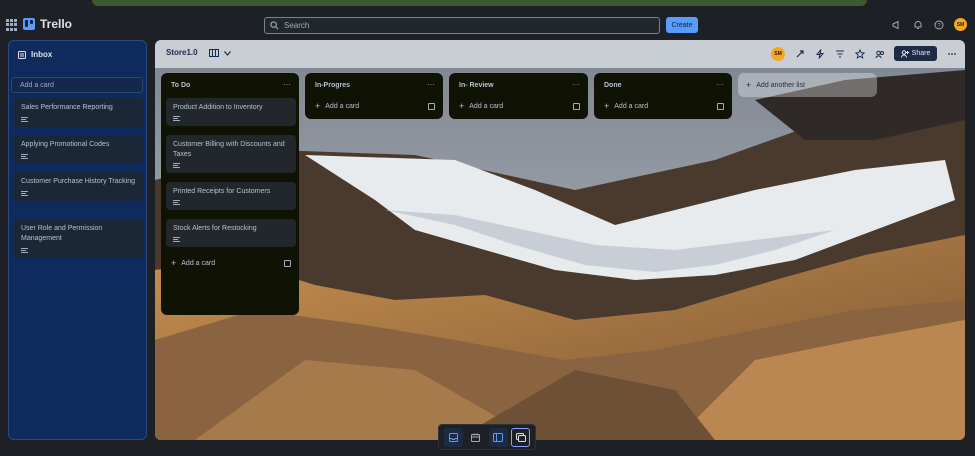 Image resolution: width=975 pixels, height=456 pixels. I want to click on board-view-icon, so click(214, 53).